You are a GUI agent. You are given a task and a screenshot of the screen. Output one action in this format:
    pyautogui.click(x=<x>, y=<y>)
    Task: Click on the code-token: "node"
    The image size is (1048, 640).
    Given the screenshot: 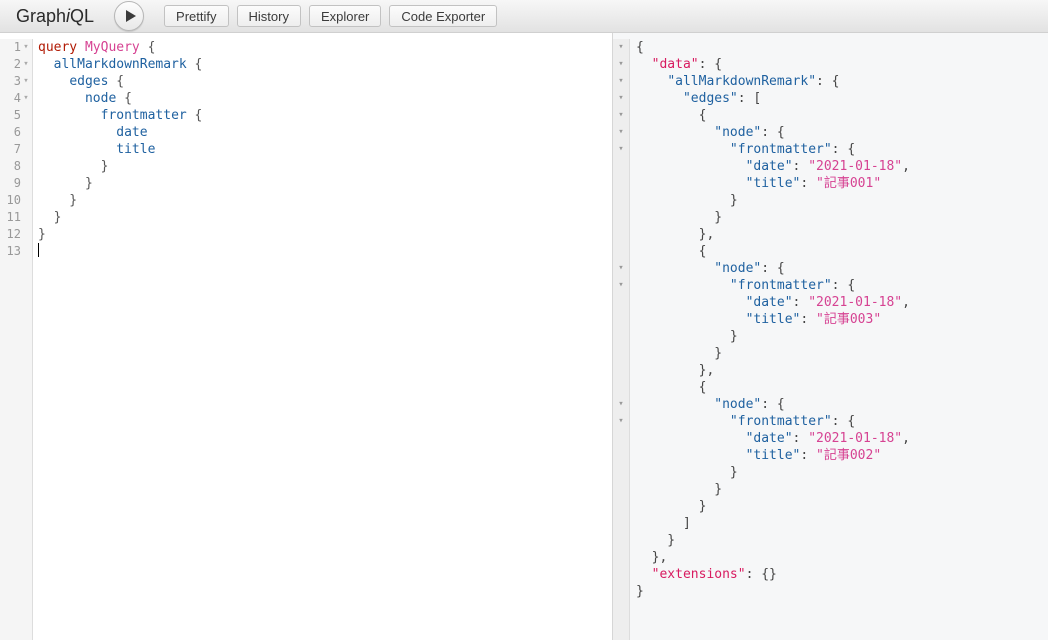 What is the action you would take?
    pyautogui.click(x=738, y=268)
    